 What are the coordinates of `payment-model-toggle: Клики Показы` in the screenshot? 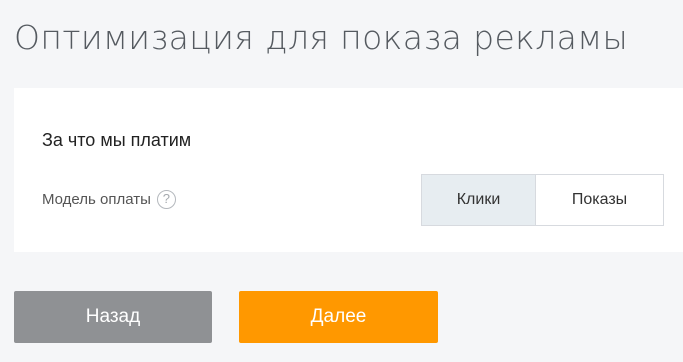 It's located at (542, 200).